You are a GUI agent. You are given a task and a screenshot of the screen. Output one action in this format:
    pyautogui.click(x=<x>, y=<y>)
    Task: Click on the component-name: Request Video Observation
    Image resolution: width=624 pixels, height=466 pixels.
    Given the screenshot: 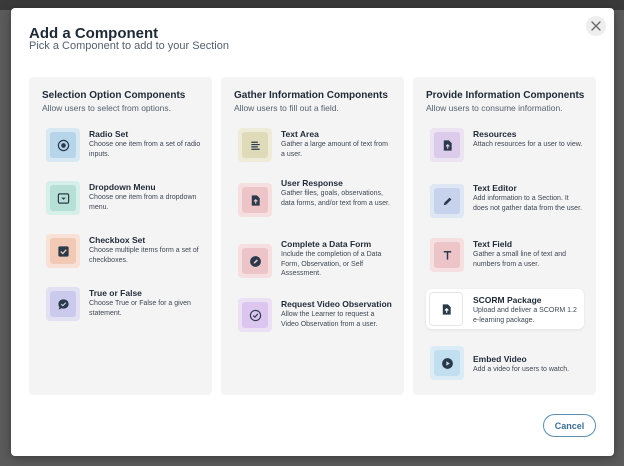 What is the action you would take?
    pyautogui.click(x=336, y=304)
    